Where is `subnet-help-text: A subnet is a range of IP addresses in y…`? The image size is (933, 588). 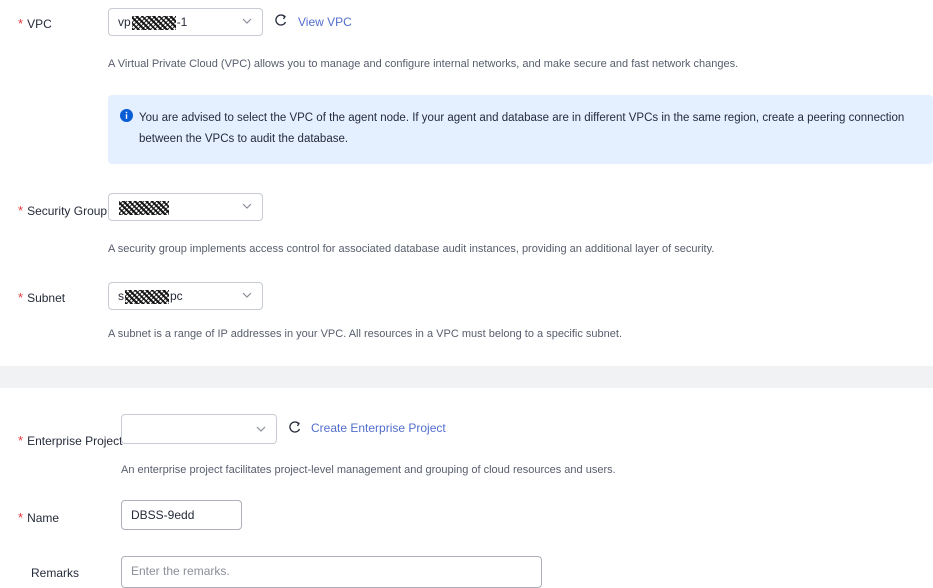
subnet-help-text: A subnet is a range of IP addresses in y… is located at coordinates (365, 334).